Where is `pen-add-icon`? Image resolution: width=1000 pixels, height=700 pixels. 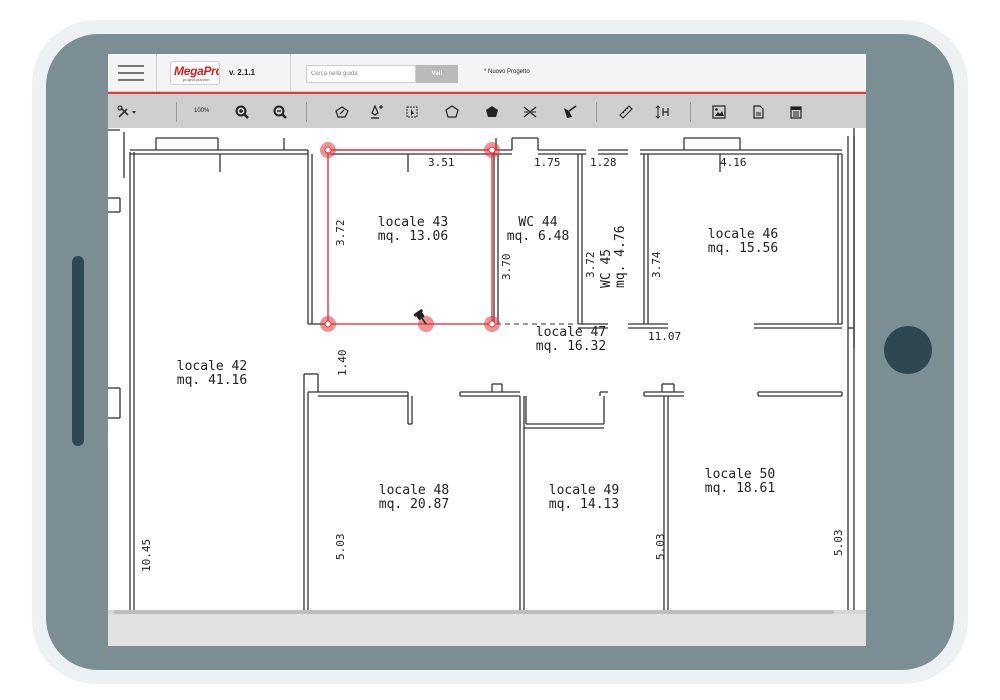 pen-add-icon is located at coordinates (376, 112).